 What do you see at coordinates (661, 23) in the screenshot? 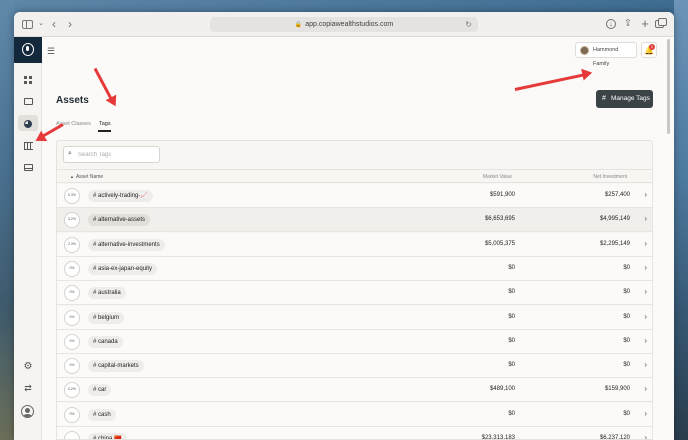
I see `tabs-icon` at bounding box center [661, 23].